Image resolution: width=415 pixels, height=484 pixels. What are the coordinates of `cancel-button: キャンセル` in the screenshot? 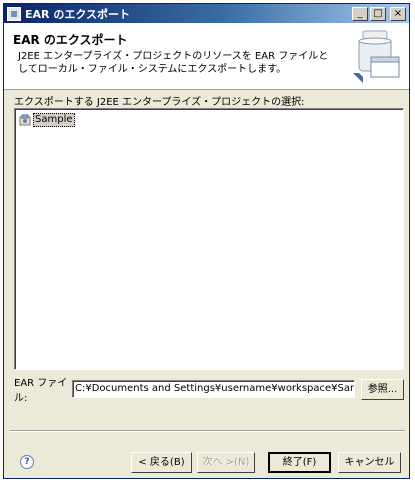 It's located at (369, 462).